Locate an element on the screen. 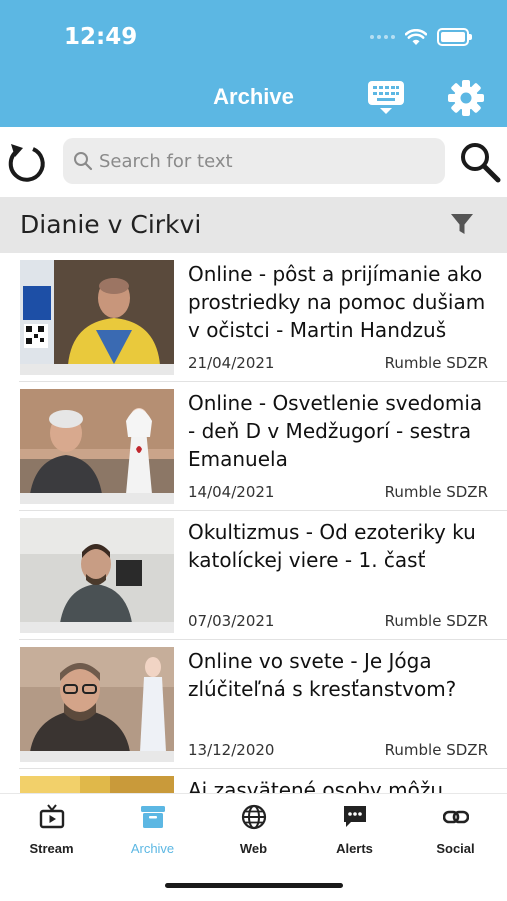 This screenshot has width=507, height=901. tab-label: Alerts is located at coordinates (354, 848).